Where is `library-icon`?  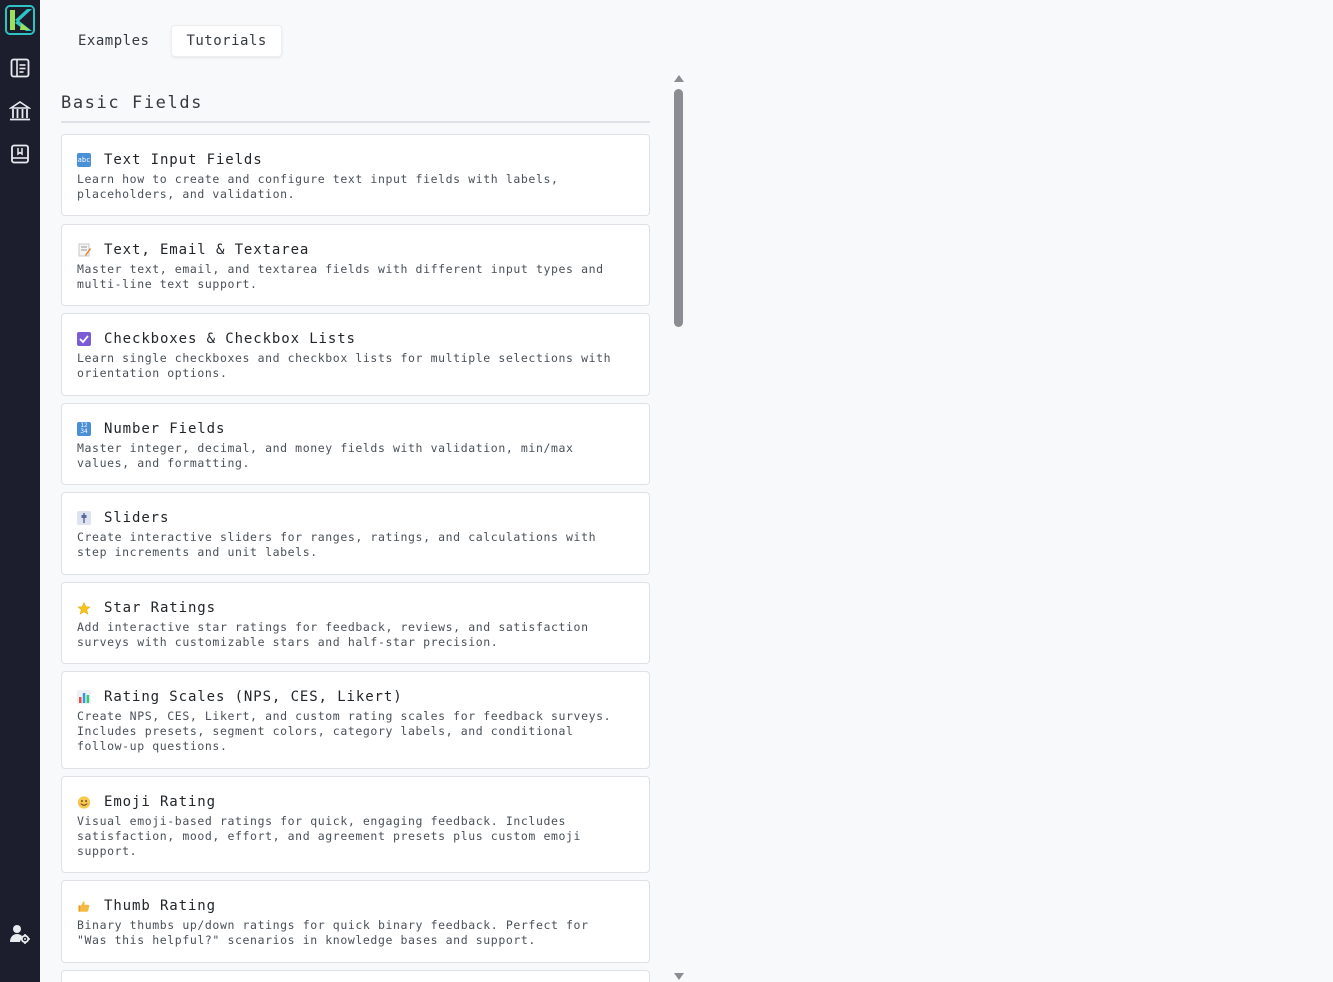
library-icon is located at coordinates (20, 111).